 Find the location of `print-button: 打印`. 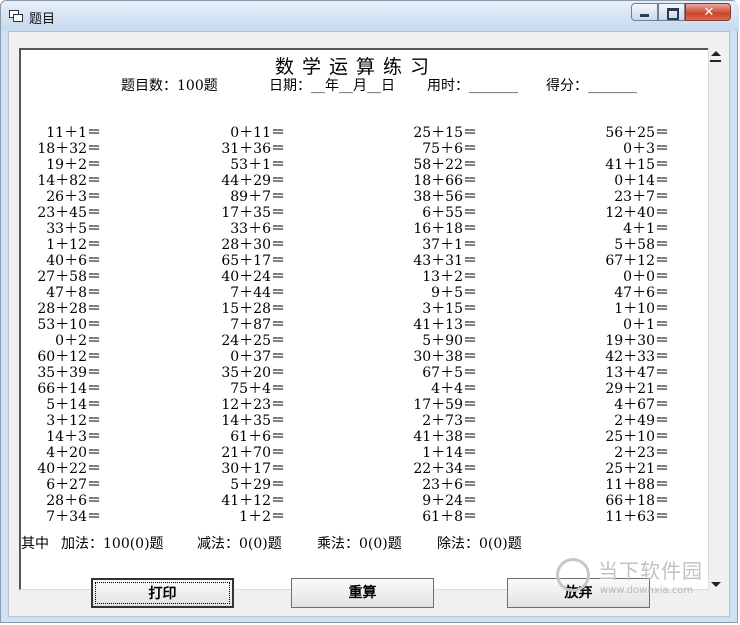

print-button: 打印 is located at coordinates (162, 593).